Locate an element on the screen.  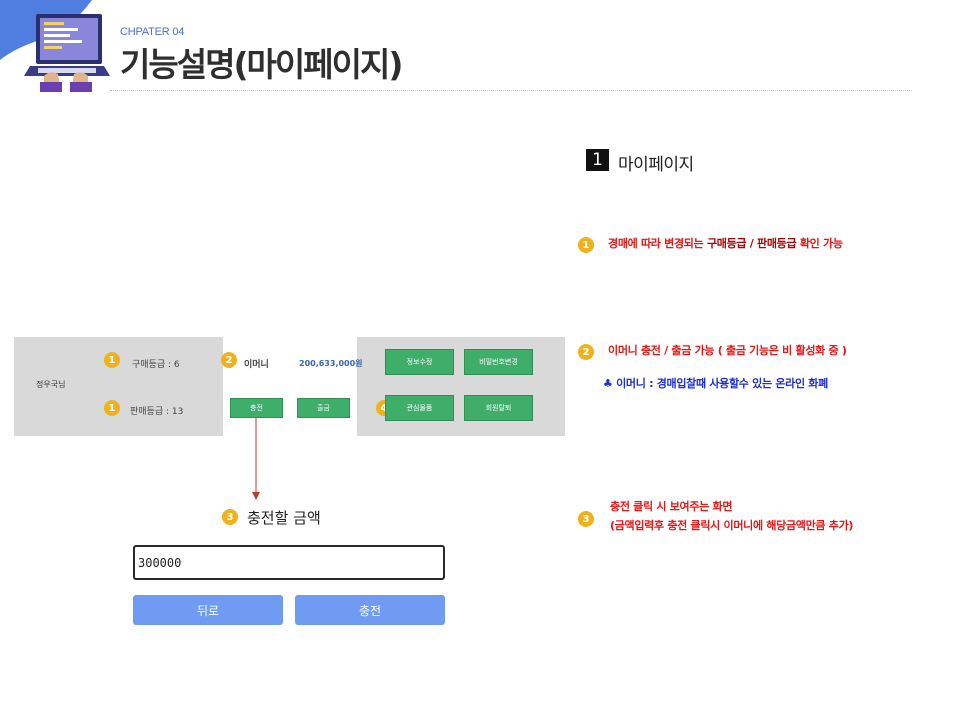
note-3-line2: (금액입력후 충전 클릭시 이머니에 해당금액만큼 추가) is located at coordinates (732, 525).